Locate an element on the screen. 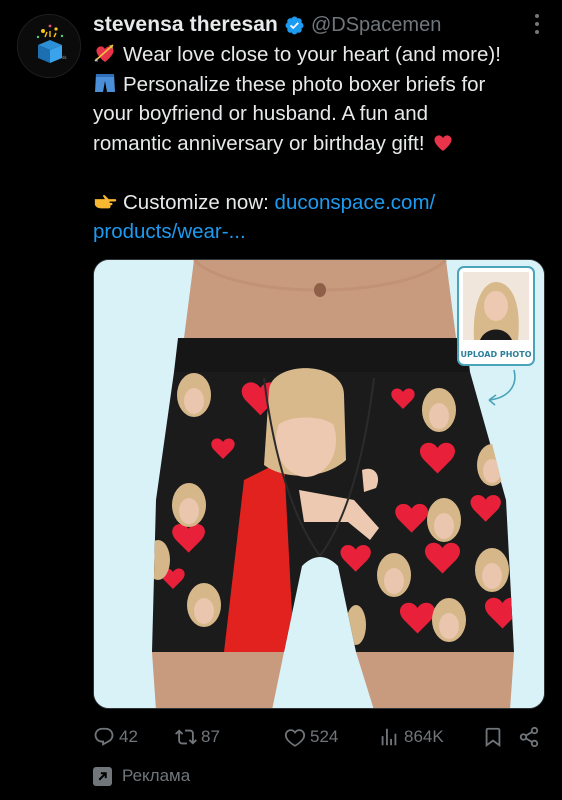  share-icon is located at coordinates (529, 737).